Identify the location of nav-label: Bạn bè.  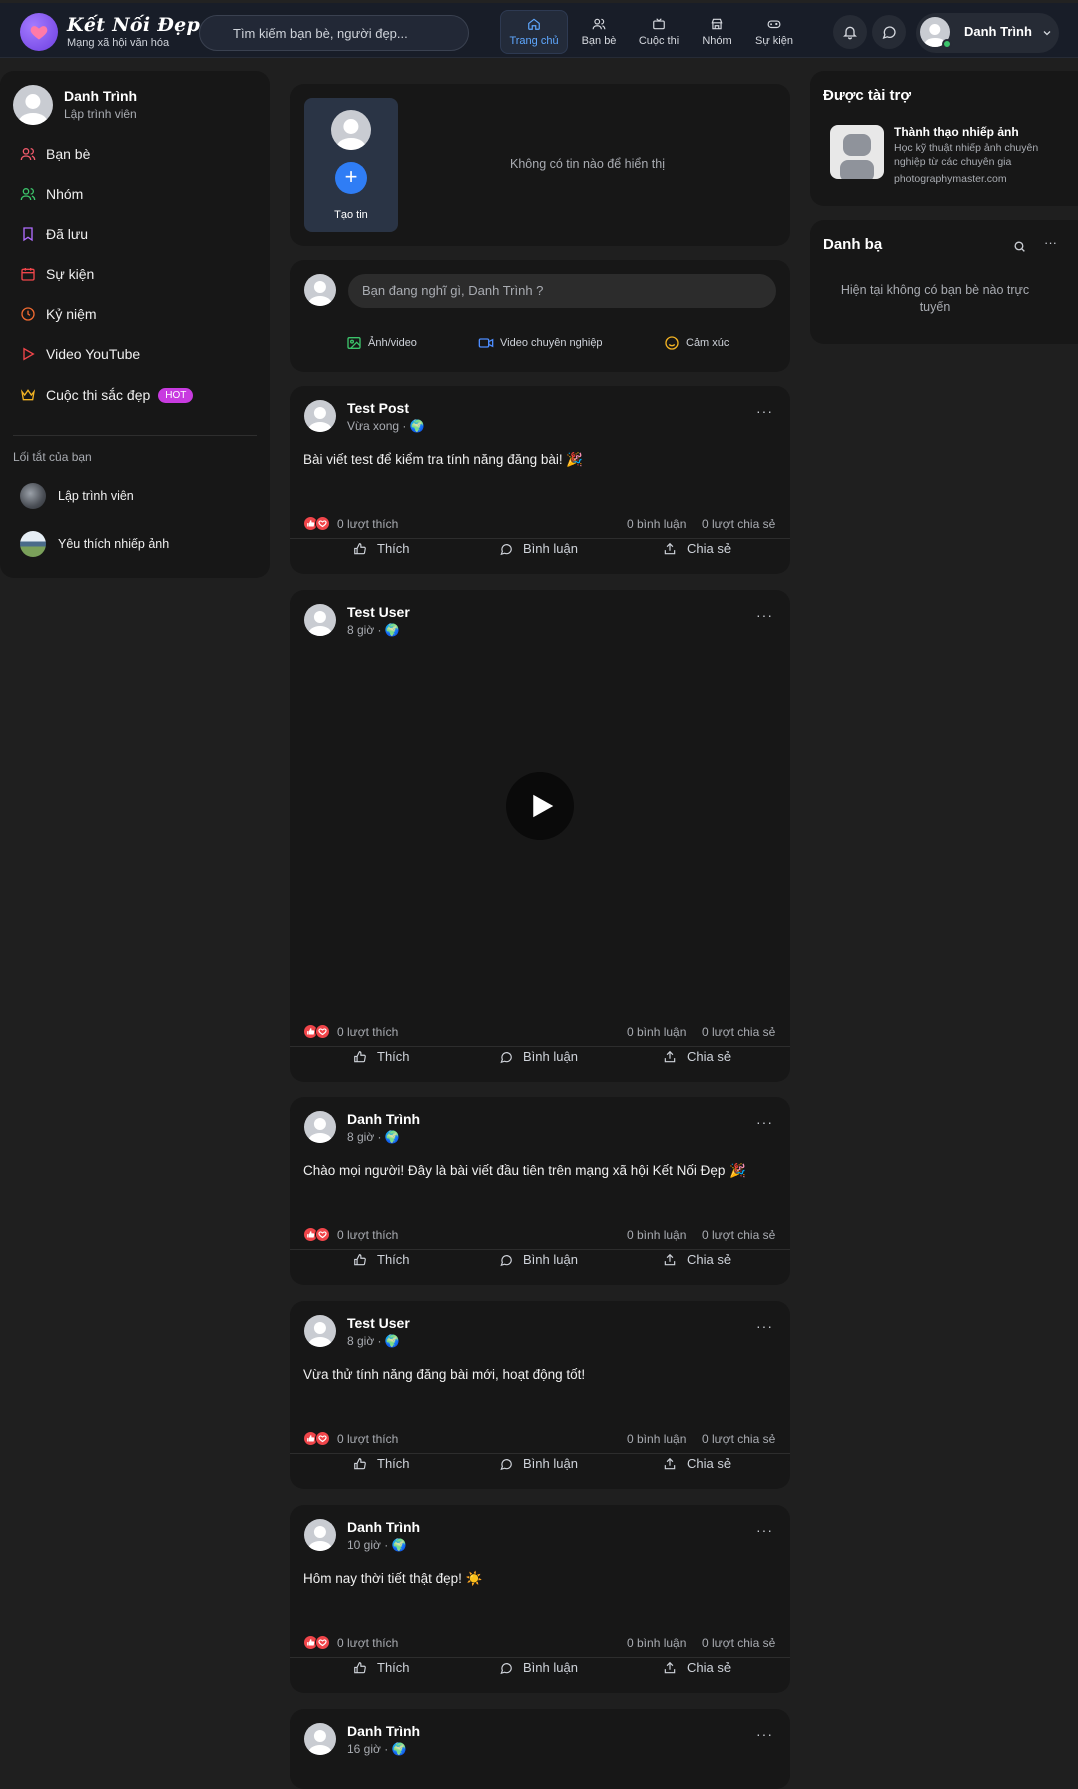
(599, 41).